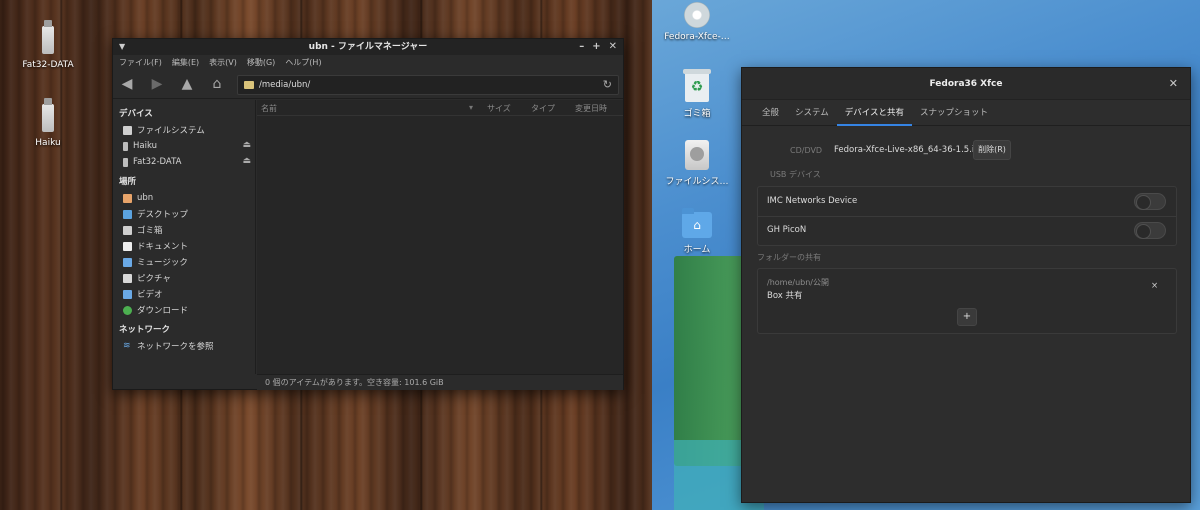  I want to click on sidebar-item-label: ネットワークを参照, so click(175, 347).